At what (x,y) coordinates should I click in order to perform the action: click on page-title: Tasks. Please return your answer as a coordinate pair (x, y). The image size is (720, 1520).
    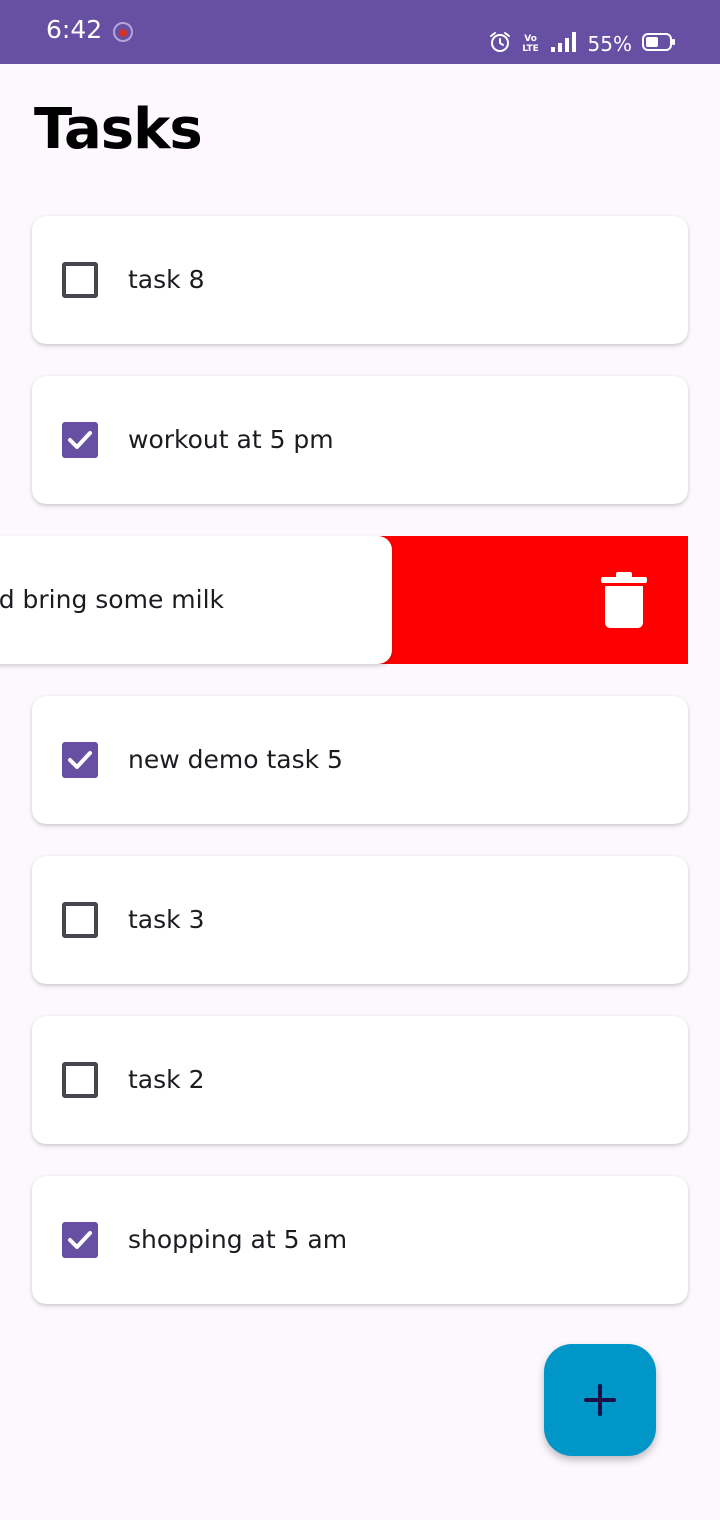
    Looking at the image, I should click on (118, 129).